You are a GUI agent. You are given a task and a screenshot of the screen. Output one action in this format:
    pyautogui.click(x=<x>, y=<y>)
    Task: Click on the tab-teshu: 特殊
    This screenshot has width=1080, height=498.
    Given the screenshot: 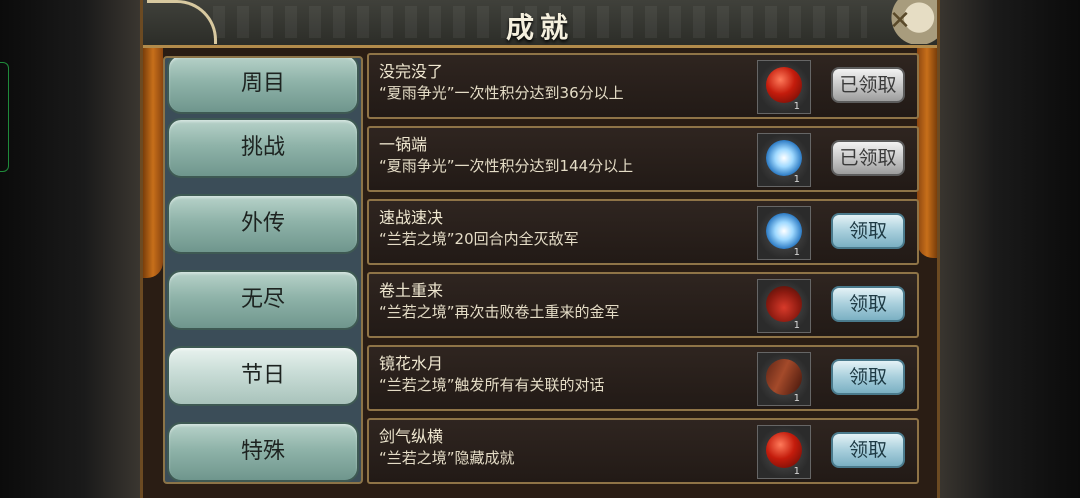 What is the action you would take?
    pyautogui.click(x=263, y=452)
    